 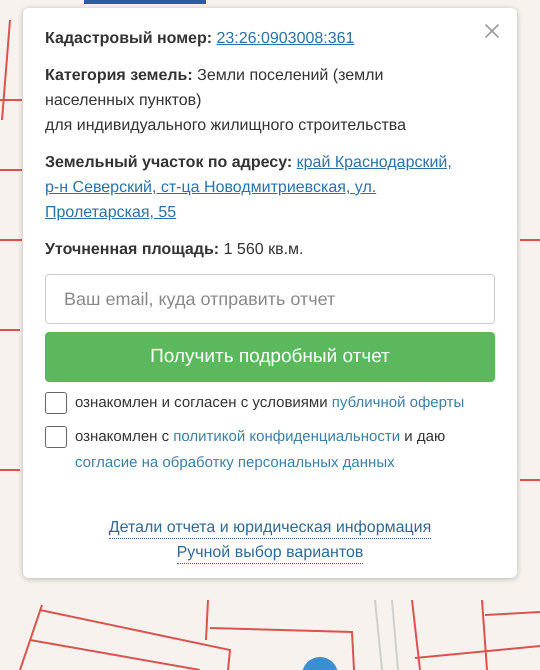 I want to click on consent-link: публичной оферты, so click(x=398, y=402).